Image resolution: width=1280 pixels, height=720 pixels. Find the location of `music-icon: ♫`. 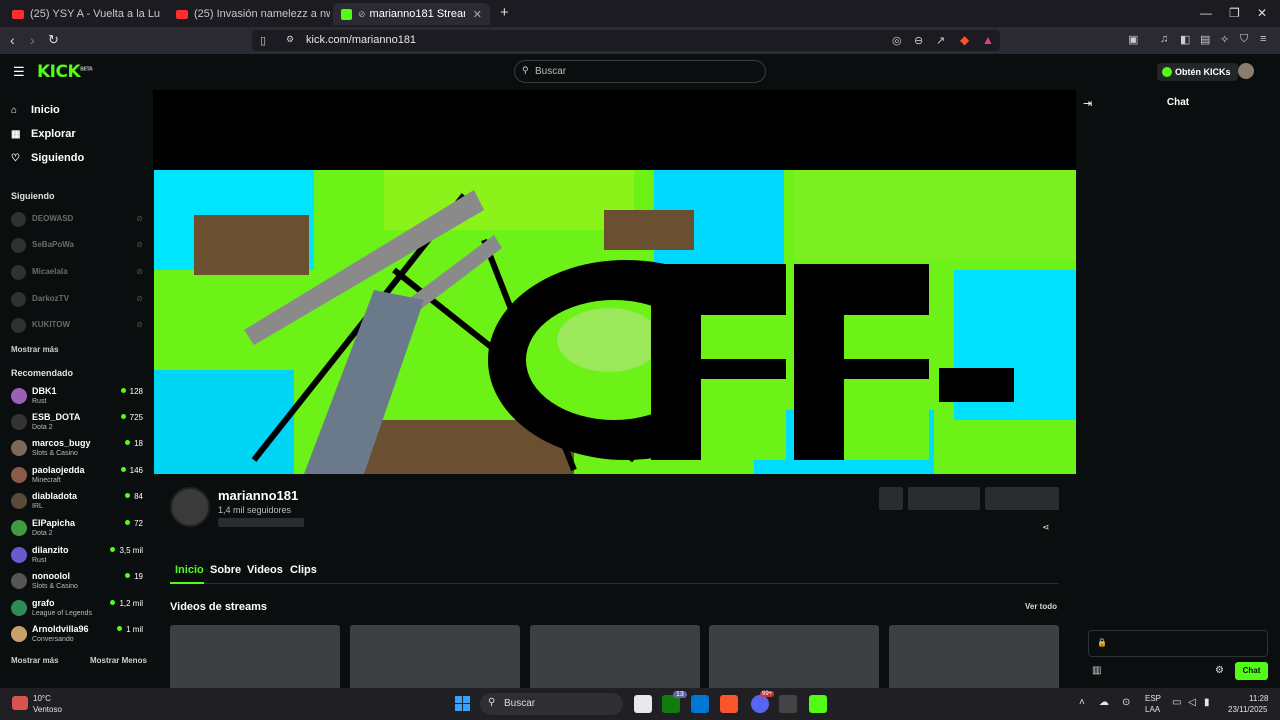

music-icon: ♫ is located at coordinates (1164, 39).